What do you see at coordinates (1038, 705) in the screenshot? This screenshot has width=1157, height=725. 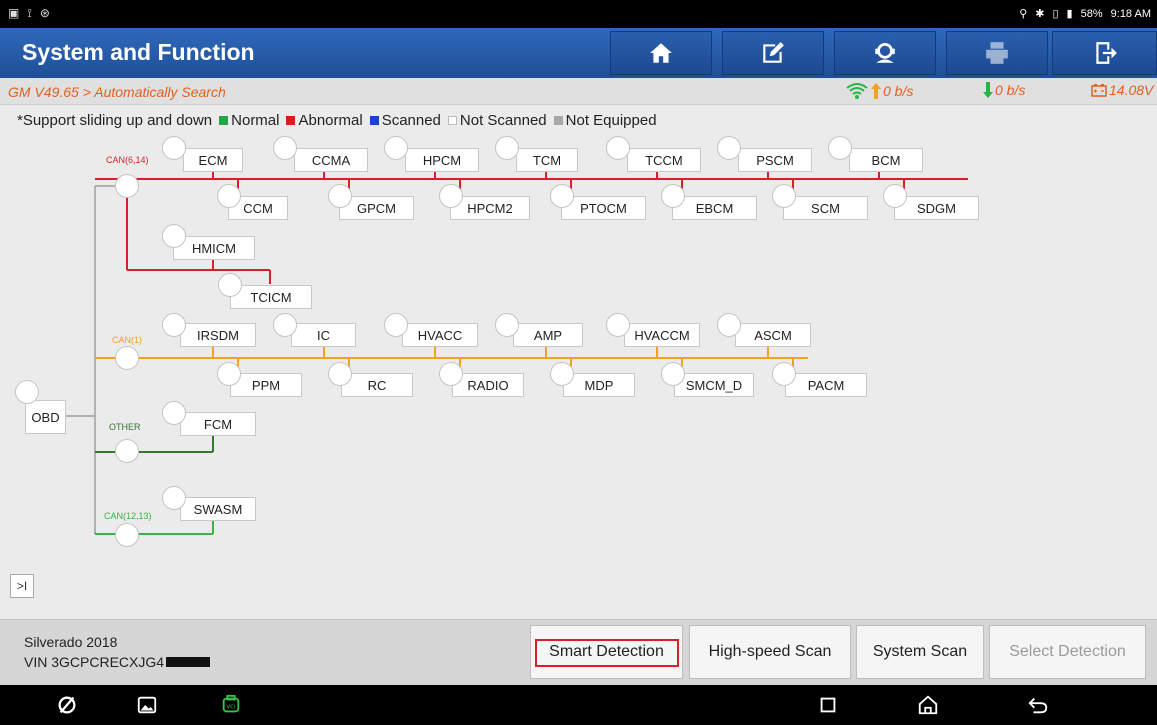 I see `back-icon` at bounding box center [1038, 705].